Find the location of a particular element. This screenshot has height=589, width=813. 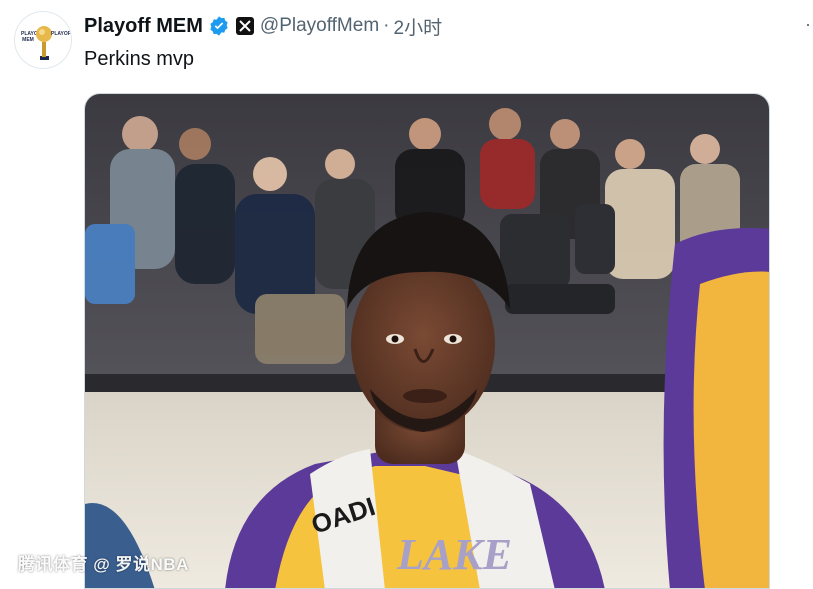

author-avatar: PLAYOFF MEM PLAYOFF is located at coordinates (43, 40).